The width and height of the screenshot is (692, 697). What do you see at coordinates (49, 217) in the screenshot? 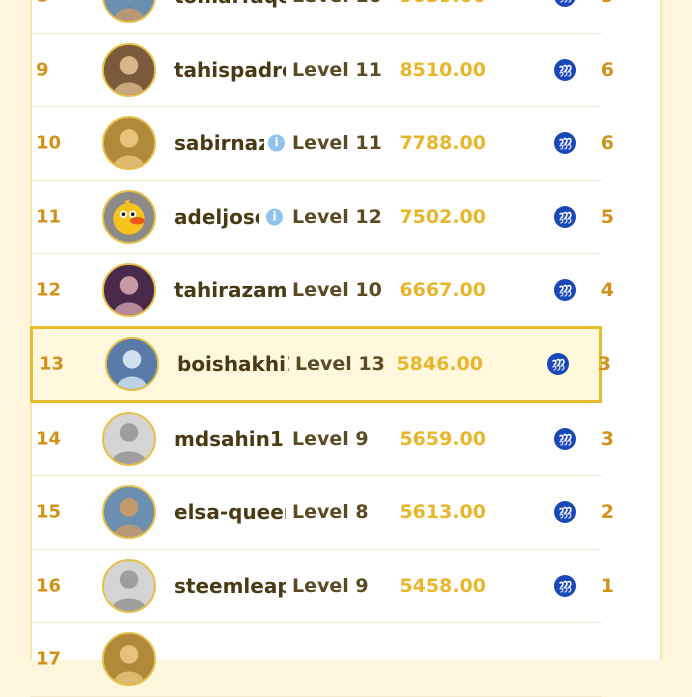
I see `rank-number: 11` at bounding box center [49, 217].